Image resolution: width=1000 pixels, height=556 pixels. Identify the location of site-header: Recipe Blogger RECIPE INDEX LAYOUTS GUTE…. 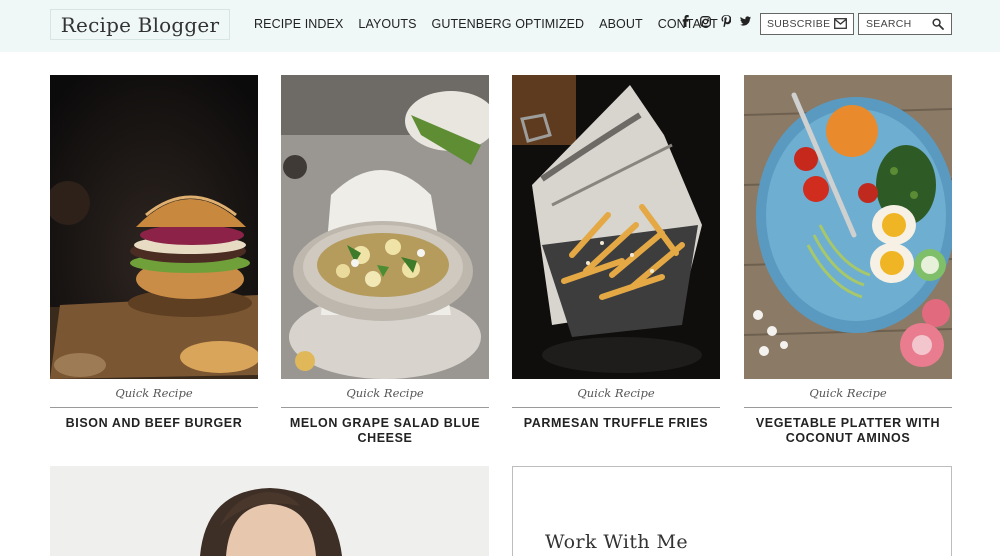
(500, 26).